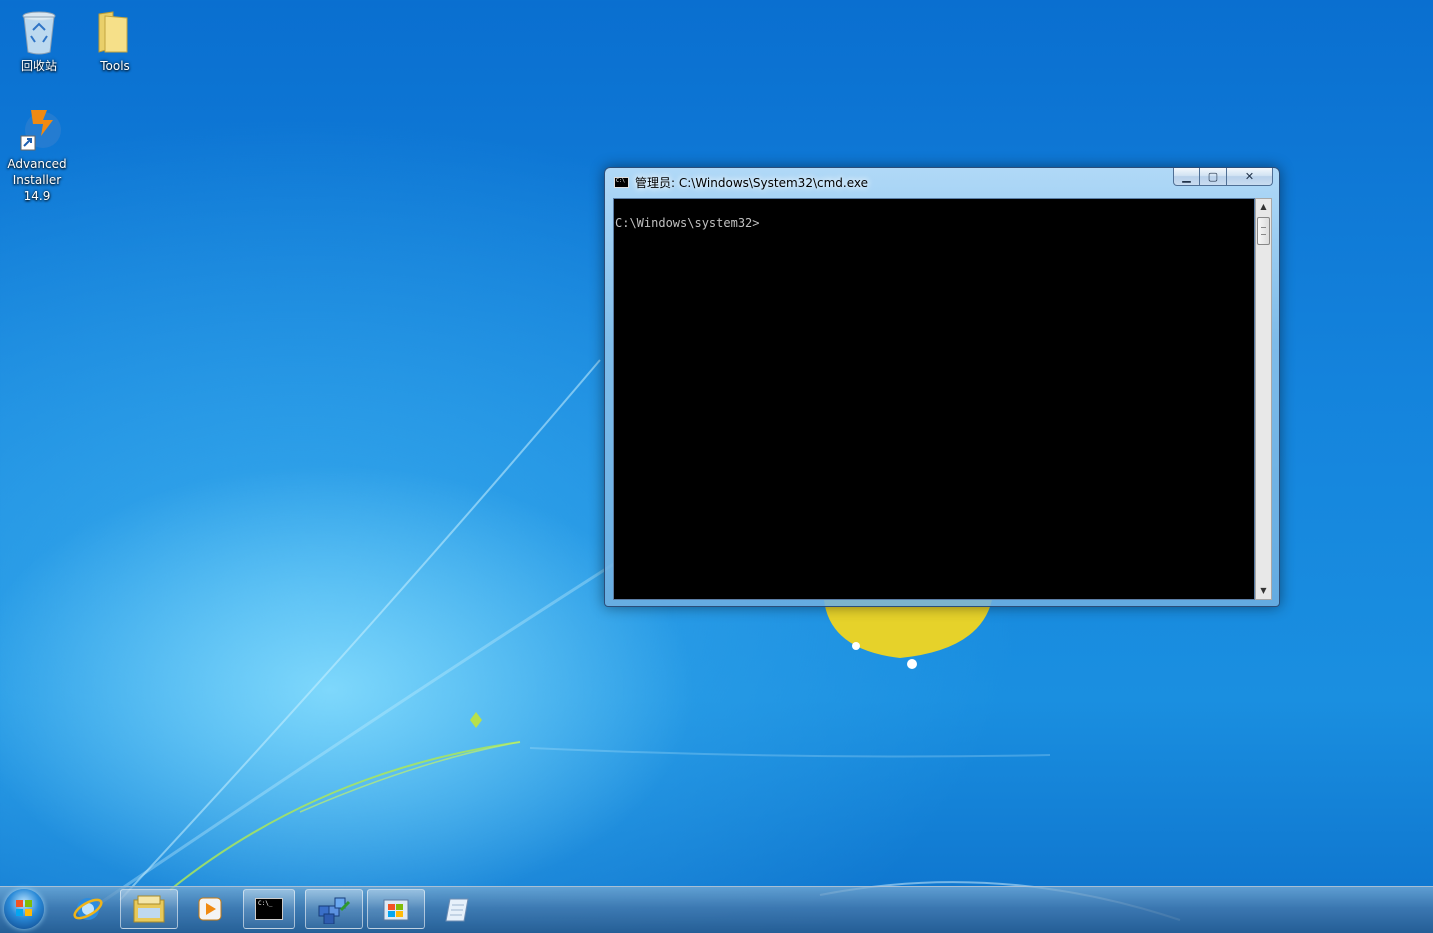  I want to click on desktop-icon-advanced-installer: Advanced Installer 14.9, so click(38, 155).